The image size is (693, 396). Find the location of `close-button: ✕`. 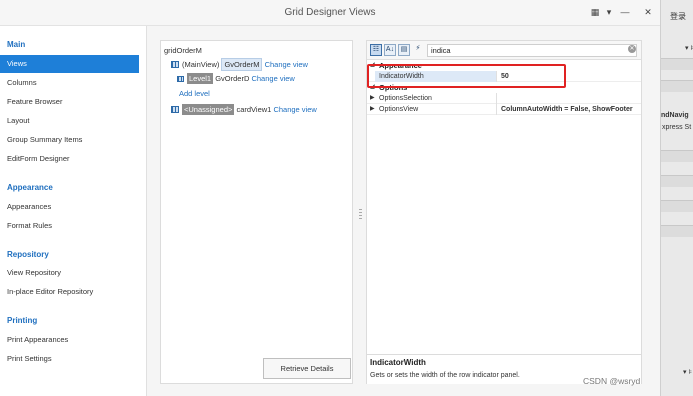

close-button: ✕ is located at coordinates (648, 12).